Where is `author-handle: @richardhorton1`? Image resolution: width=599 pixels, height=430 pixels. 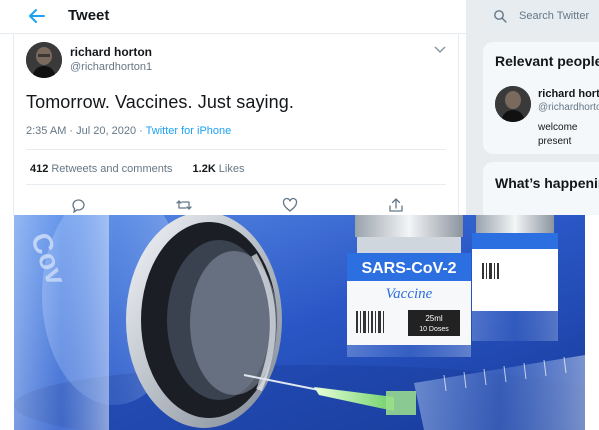
author-handle: @richardhorton1 is located at coordinates (111, 67).